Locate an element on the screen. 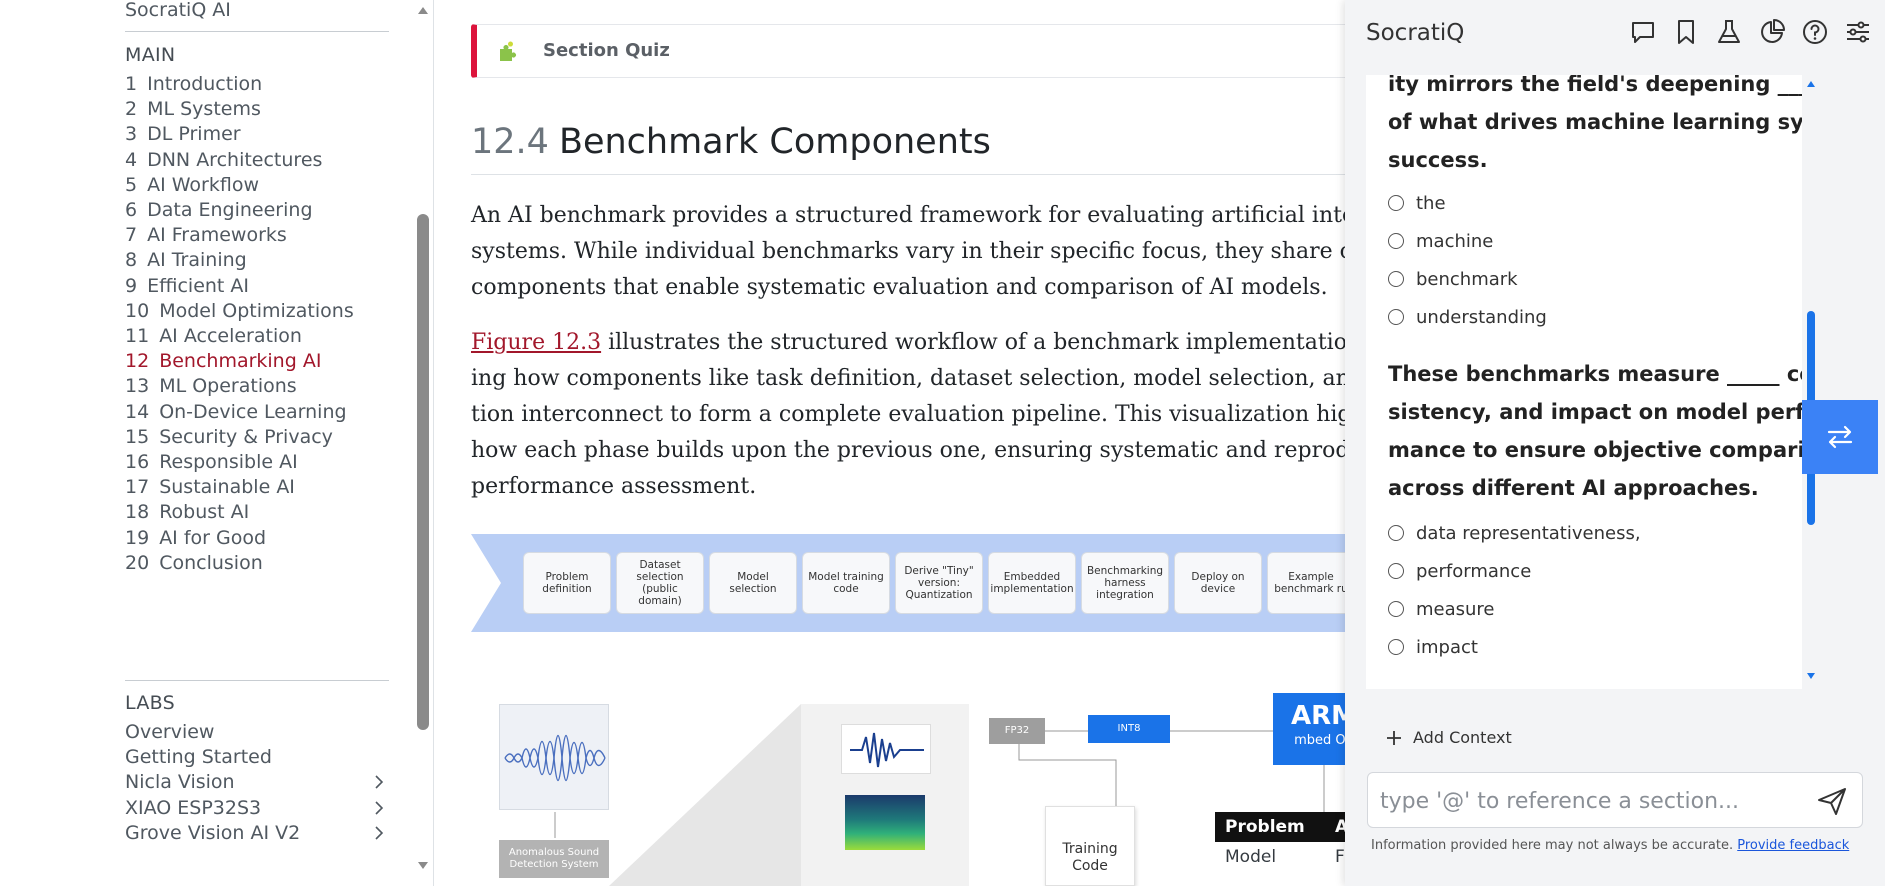  chapter-label: Security & Privacy is located at coordinates (246, 436).